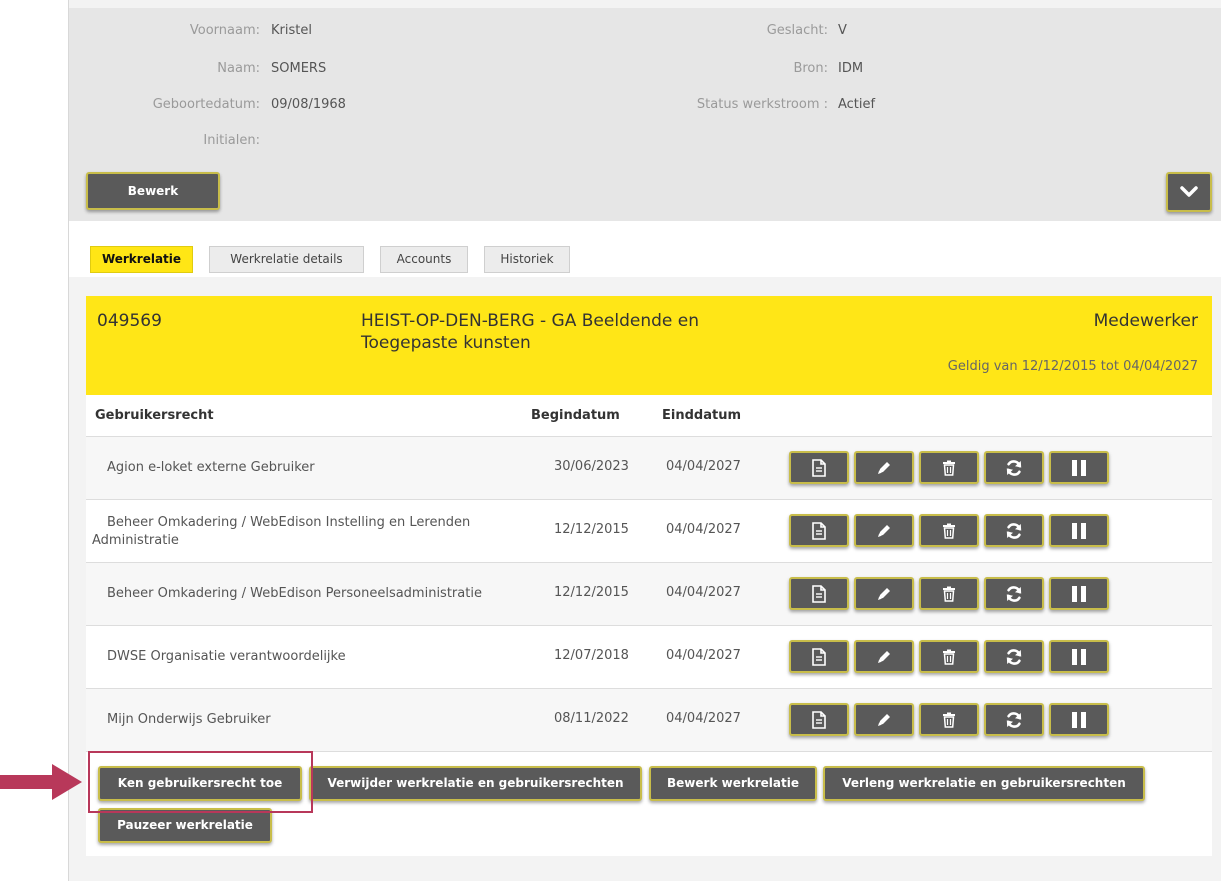 Image resolution: width=1221 pixels, height=881 pixels. What do you see at coordinates (299, 68) in the screenshot?
I see `naam-value: SOMERS` at bounding box center [299, 68].